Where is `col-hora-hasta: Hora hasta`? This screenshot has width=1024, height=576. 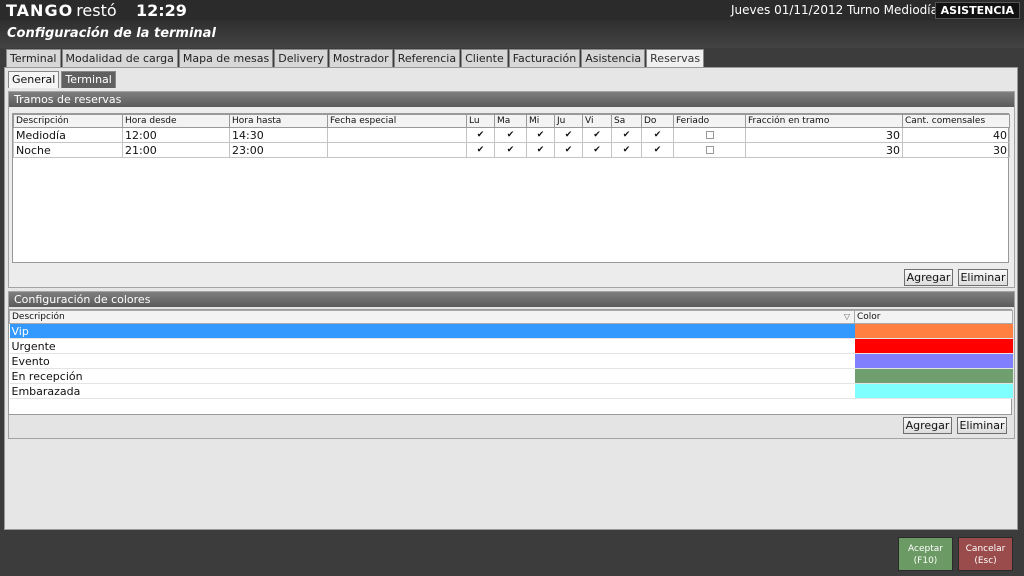
col-hora-hasta: Hora hasta is located at coordinates (278, 121).